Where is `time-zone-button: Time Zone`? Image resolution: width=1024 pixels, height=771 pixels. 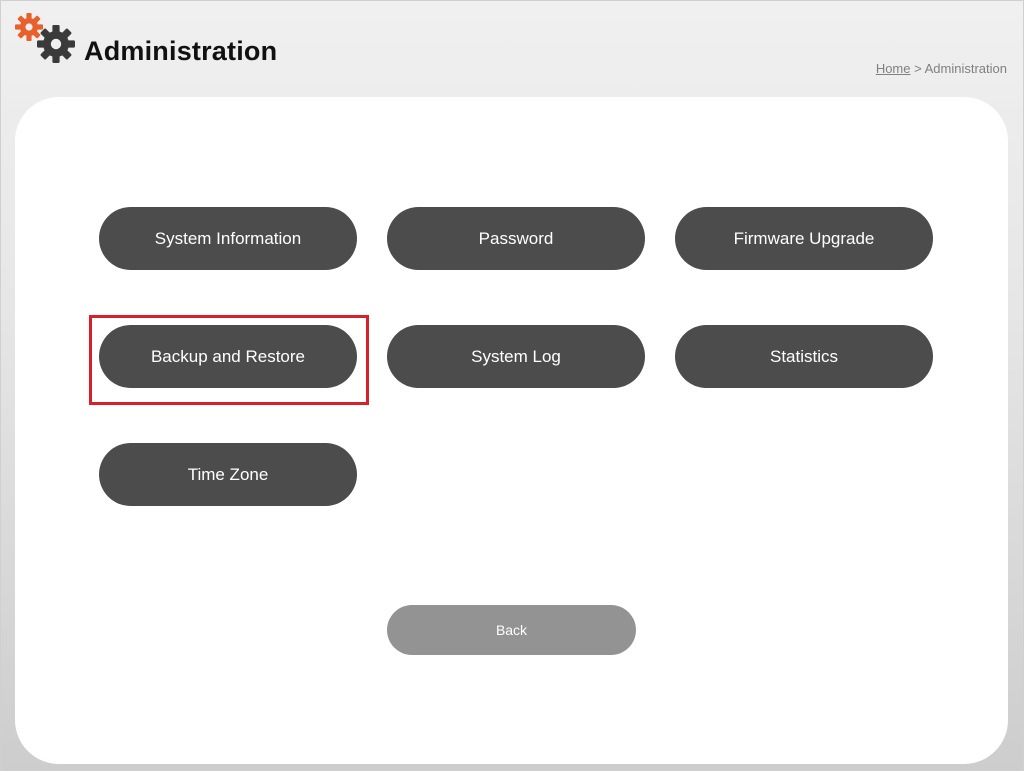 time-zone-button: Time Zone is located at coordinates (228, 474).